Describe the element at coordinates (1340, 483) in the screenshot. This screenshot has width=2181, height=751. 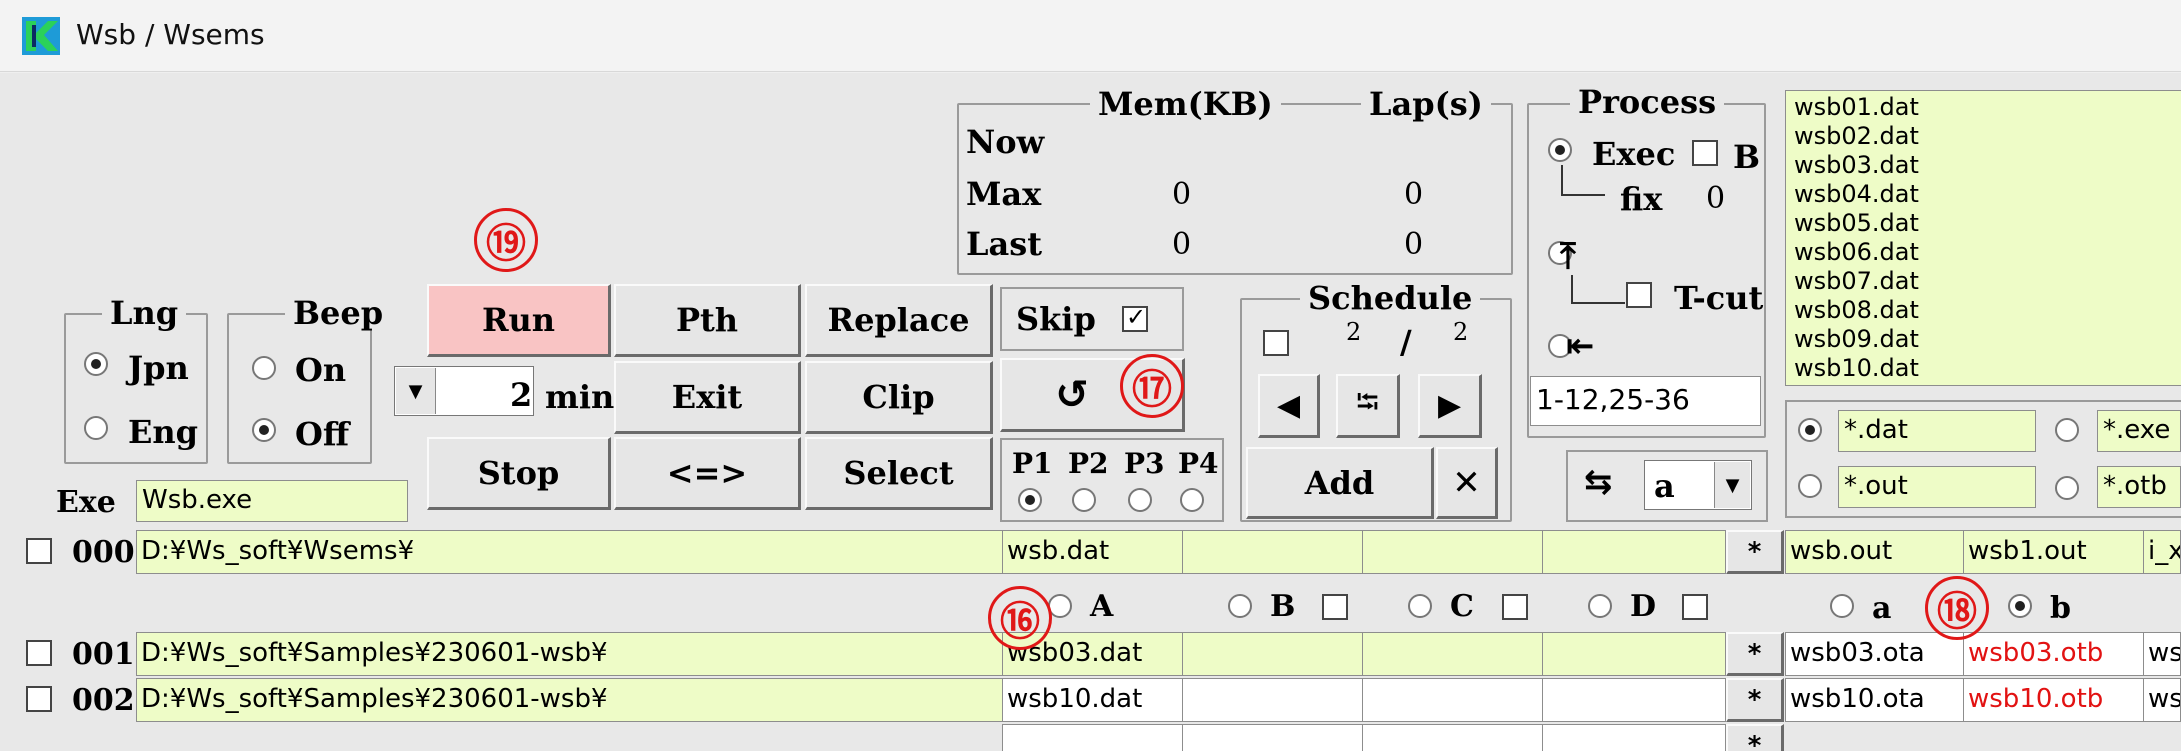
I see `add-button: Add` at that location.